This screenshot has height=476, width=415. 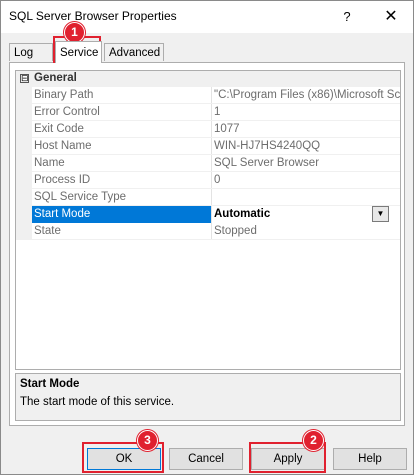 I want to click on property-value: Stopped, so click(x=235, y=231).